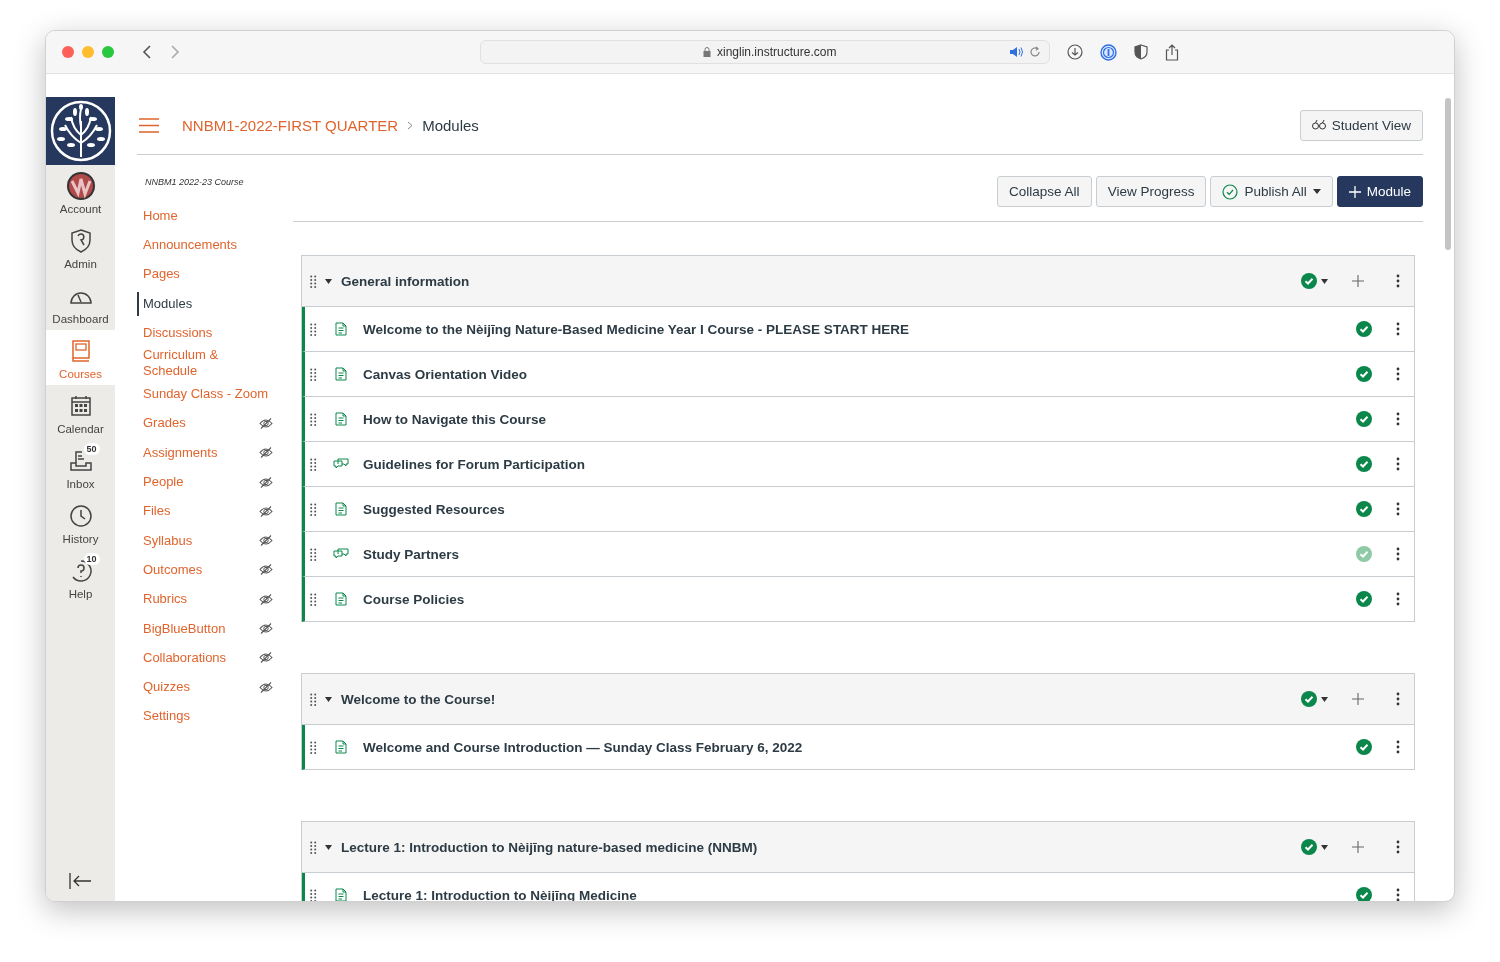  I want to click on module-item-title: Canvas Orientation Video, so click(445, 374).